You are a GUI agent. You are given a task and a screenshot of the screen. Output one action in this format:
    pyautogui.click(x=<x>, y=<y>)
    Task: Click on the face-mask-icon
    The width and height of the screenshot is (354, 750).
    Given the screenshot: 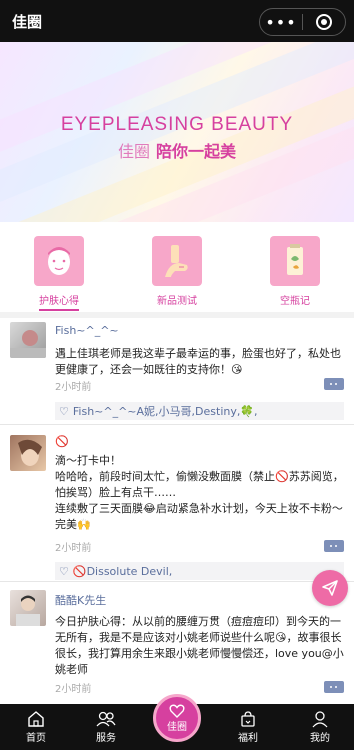 What is the action you would take?
    pyautogui.click(x=59, y=261)
    